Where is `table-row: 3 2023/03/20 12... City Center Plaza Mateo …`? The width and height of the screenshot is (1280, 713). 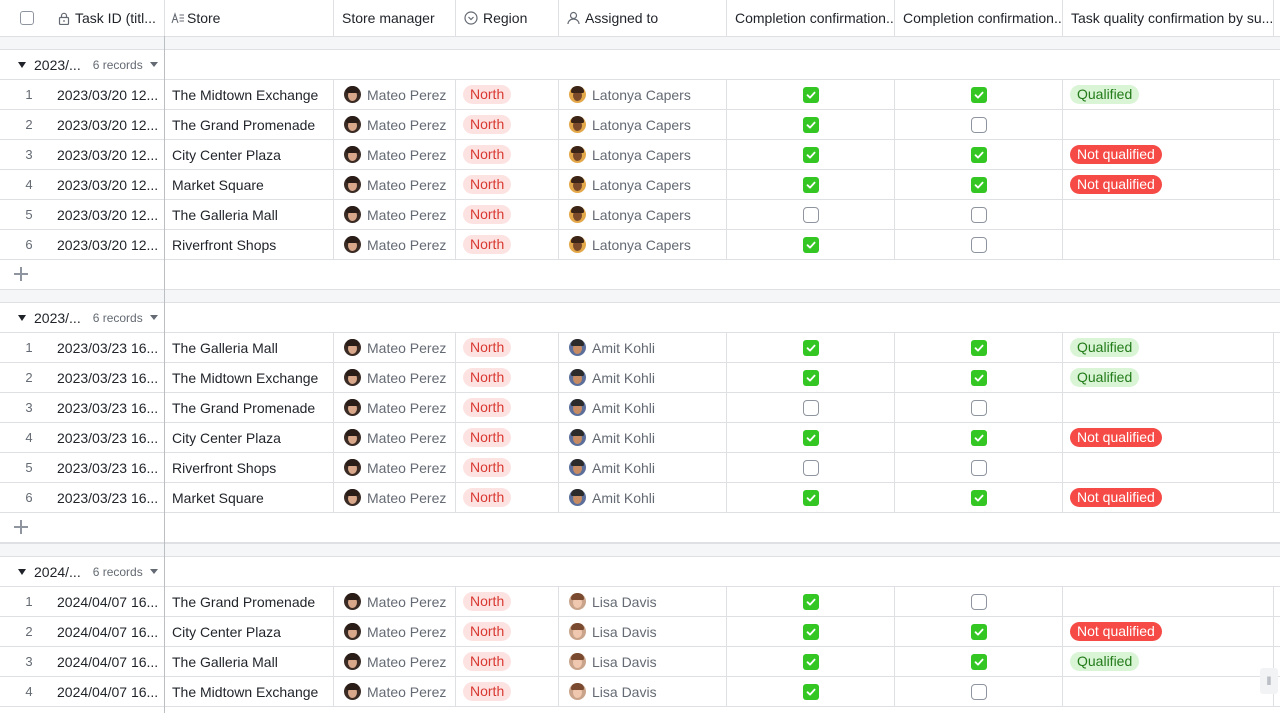 table-row: 3 2023/03/20 12... City Center Plaza Mateo … is located at coordinates (640, 155).